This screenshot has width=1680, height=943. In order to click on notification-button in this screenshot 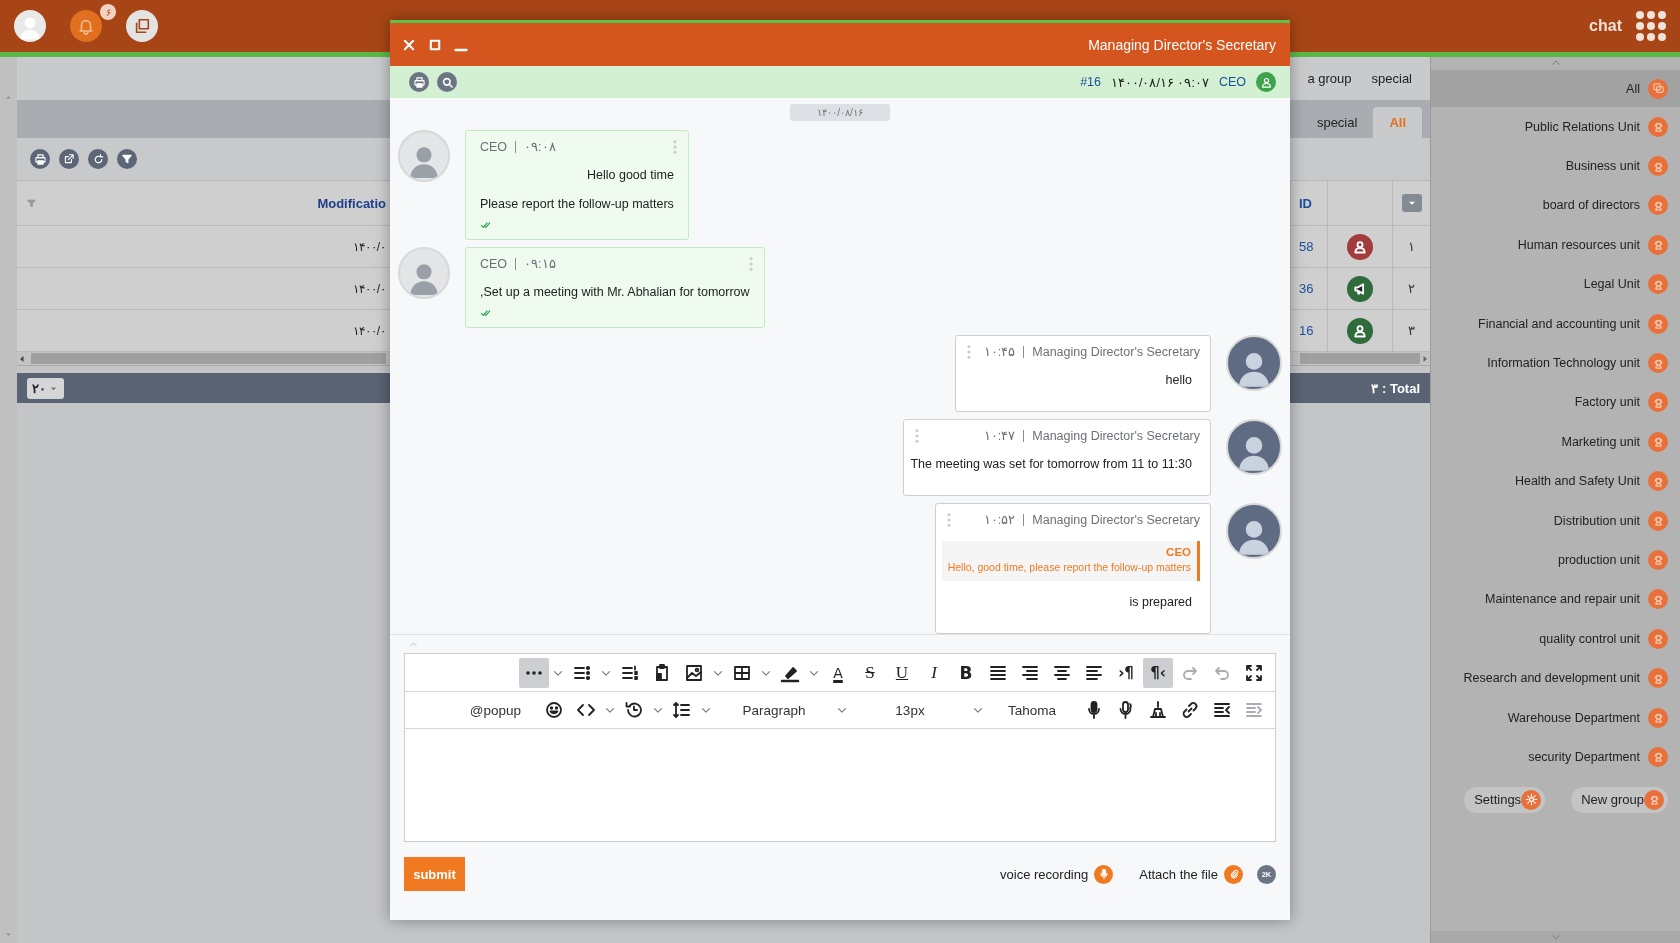, I will do `click(86, 26)`.